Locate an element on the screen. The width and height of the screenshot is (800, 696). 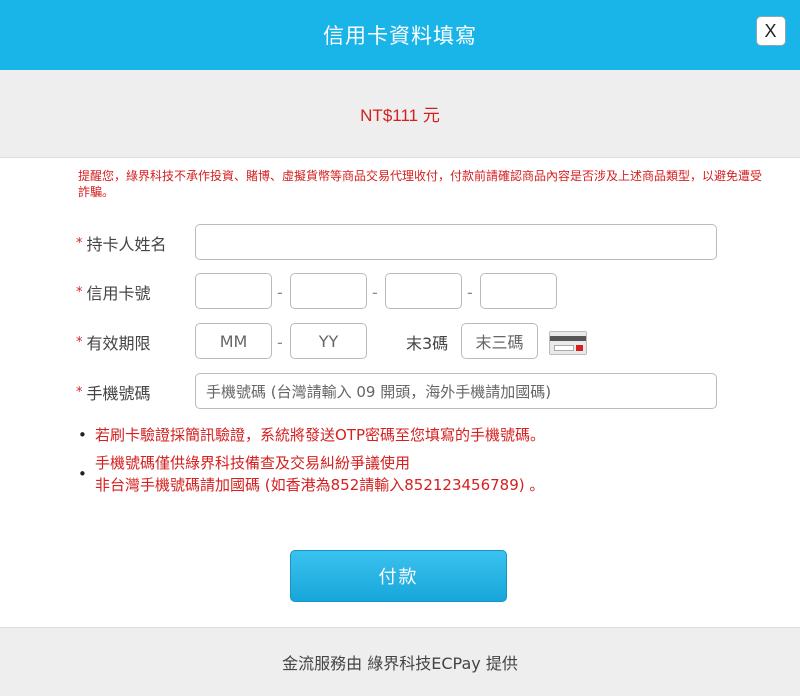
card-number-row: * 信用卡號 - - - is located at coordinates (400, 292).